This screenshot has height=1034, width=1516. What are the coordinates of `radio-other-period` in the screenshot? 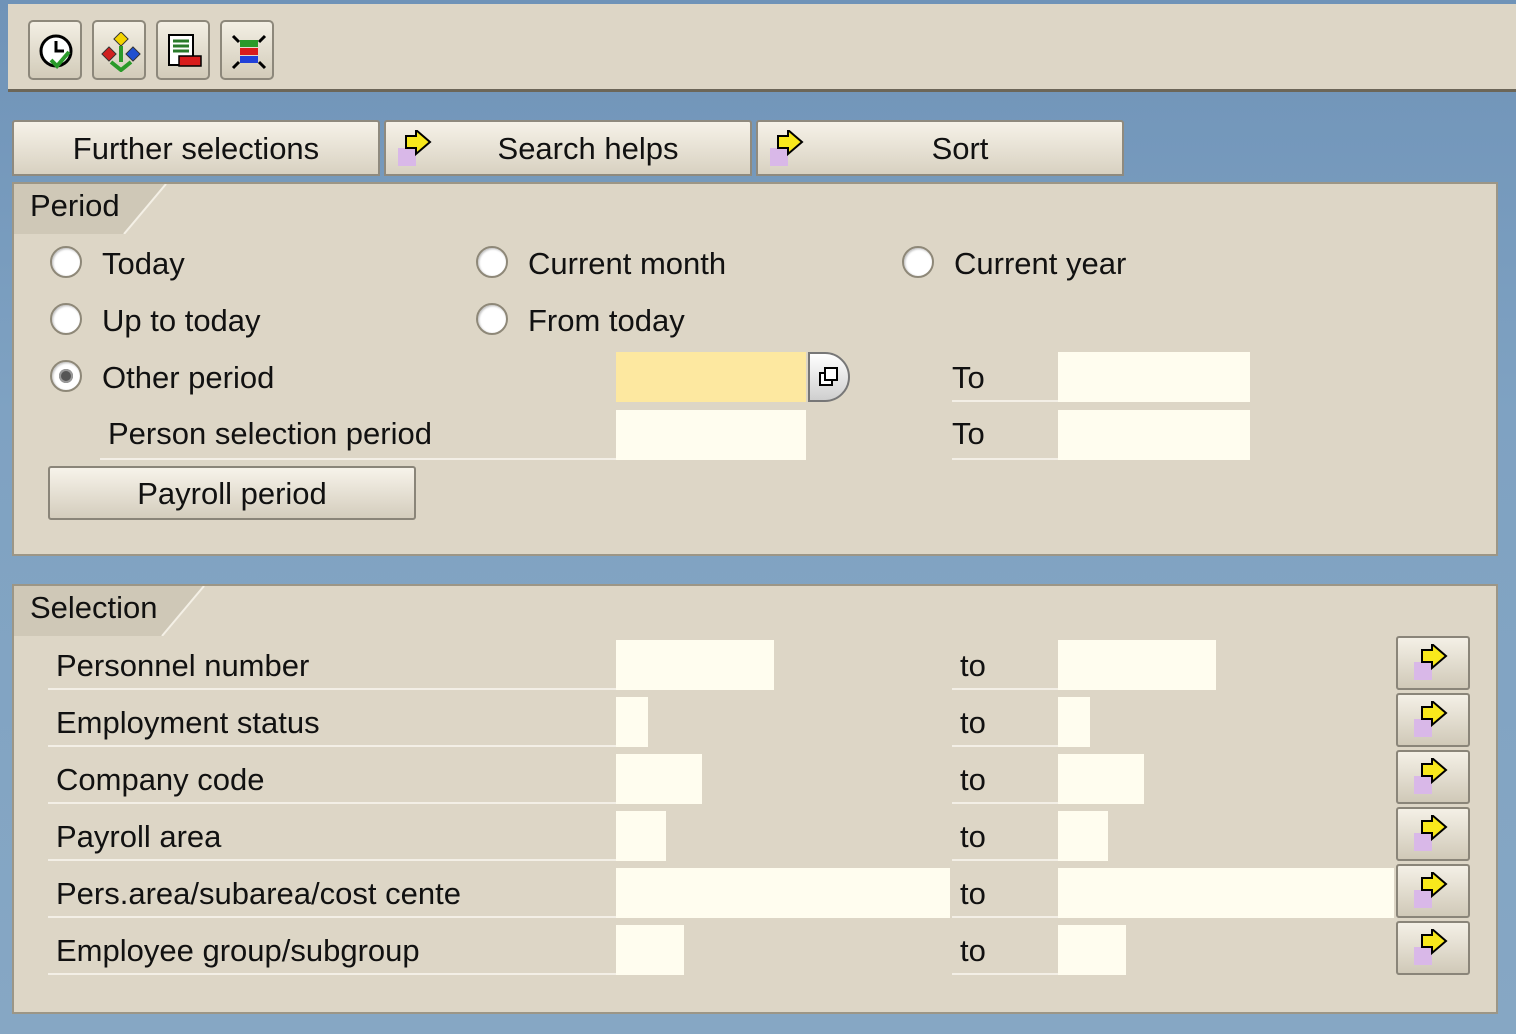 It's located at (66, 376).